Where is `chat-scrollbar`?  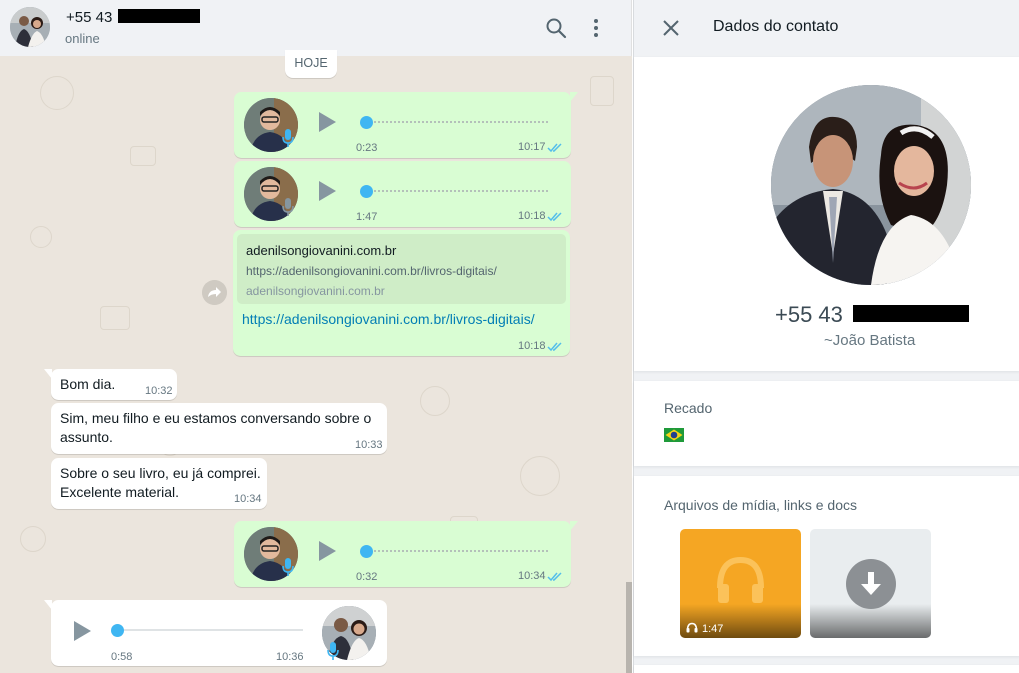 chat-scrollbar is located at coordinates (629, 627).